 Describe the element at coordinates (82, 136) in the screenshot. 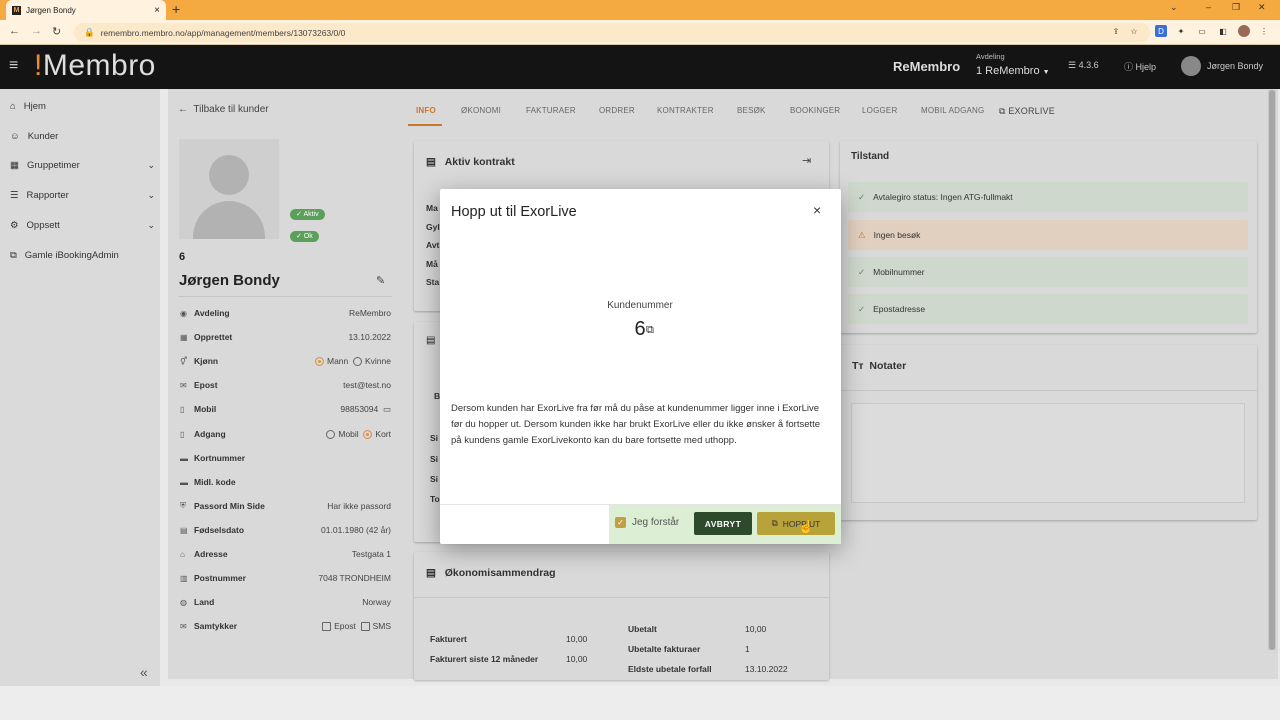

I see `sidebar-item-customers: ☺ Kunder` at that location.